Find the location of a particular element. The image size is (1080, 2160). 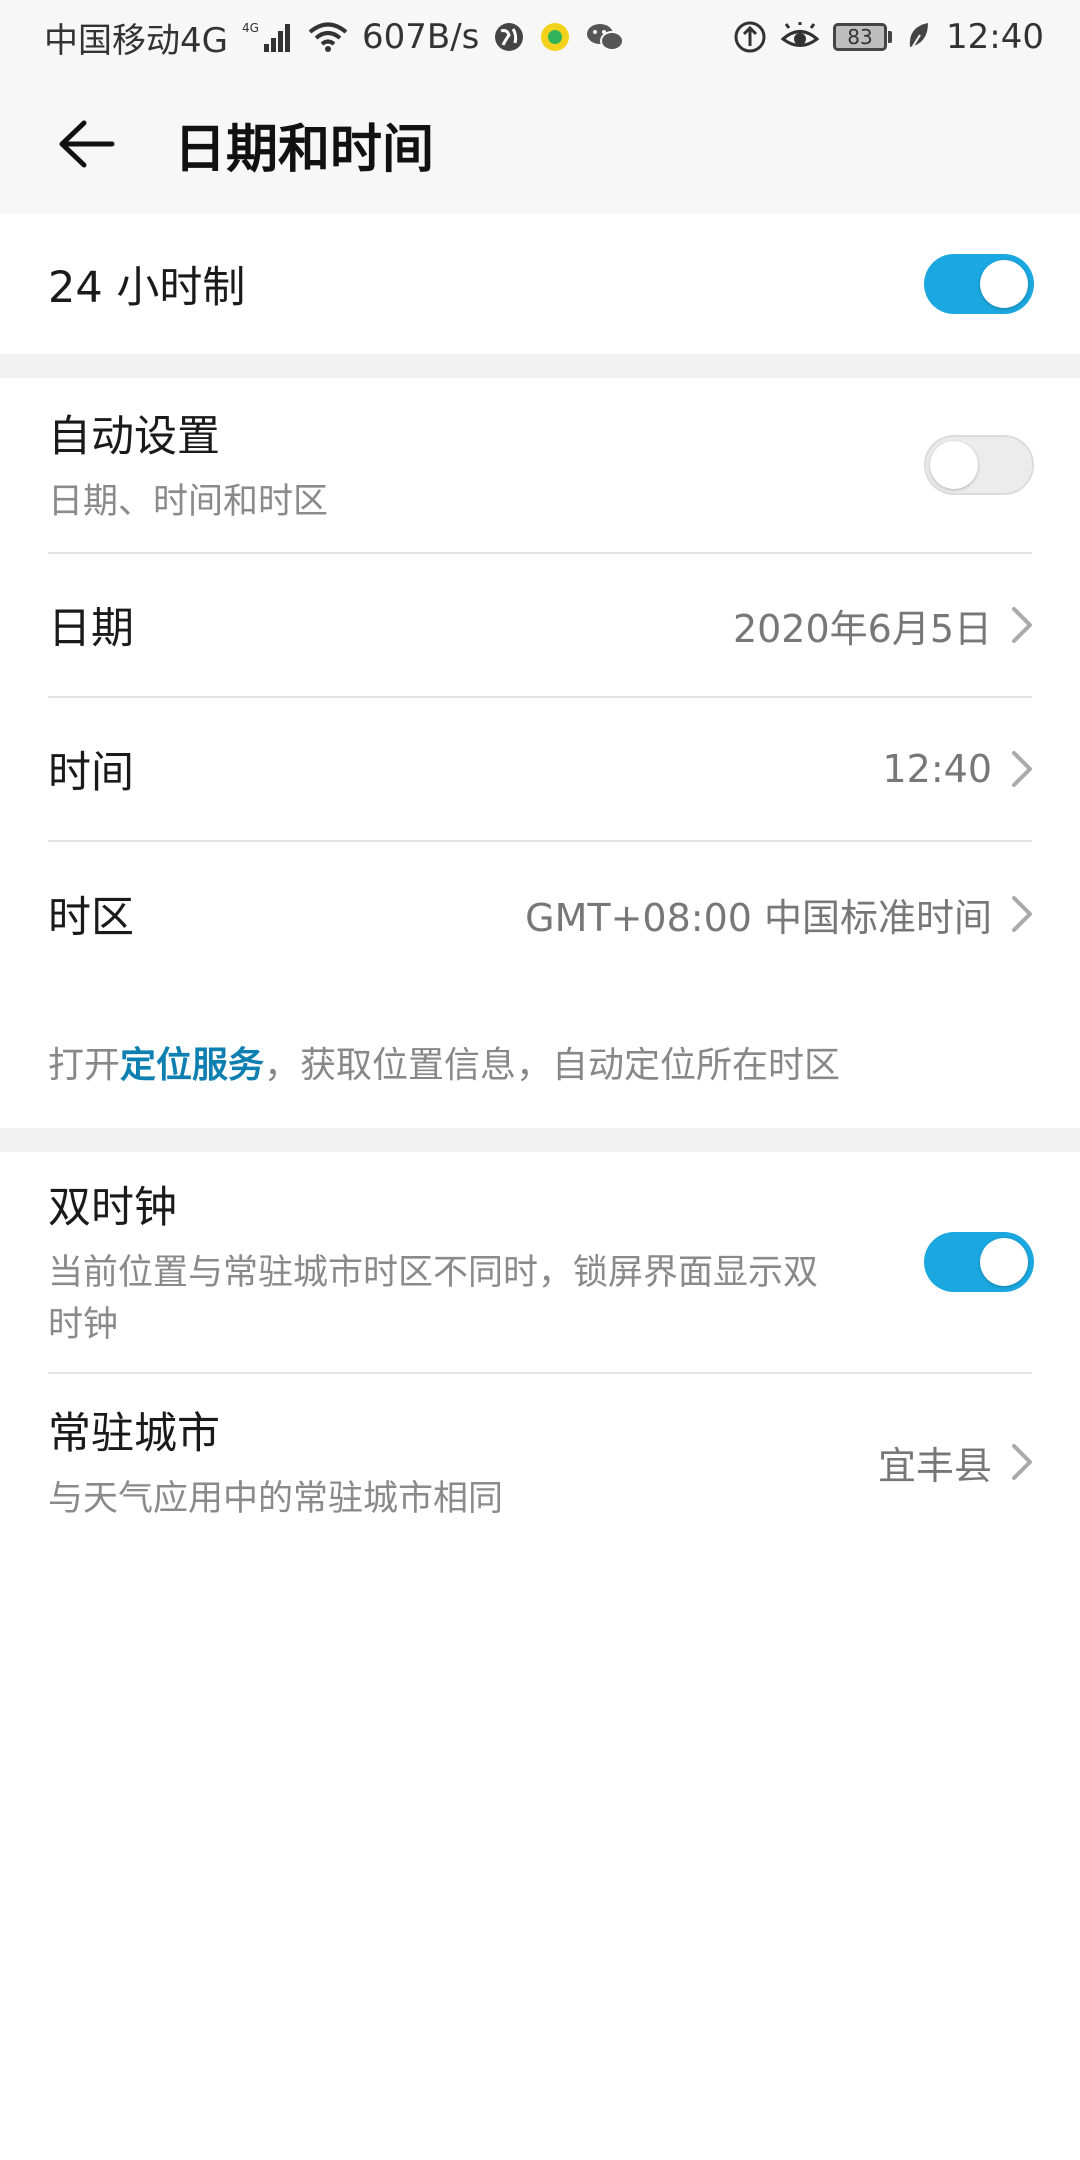

dual-clock-sub: 当前位置与常驻城市时区不同时，锁屏界面显示双时钟 is located at coordinates (433, 1299).